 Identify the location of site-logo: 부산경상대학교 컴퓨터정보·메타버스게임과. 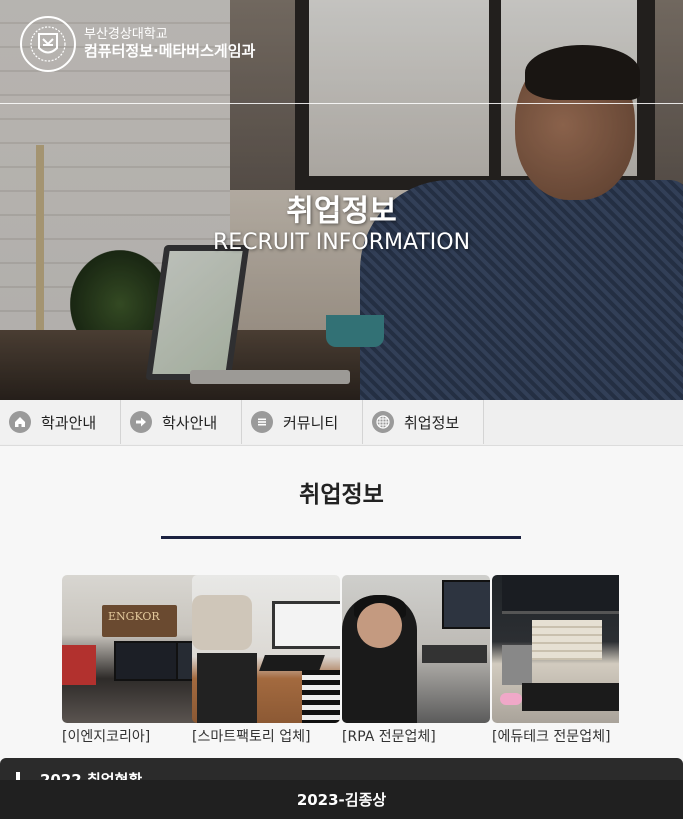
(137, 44).